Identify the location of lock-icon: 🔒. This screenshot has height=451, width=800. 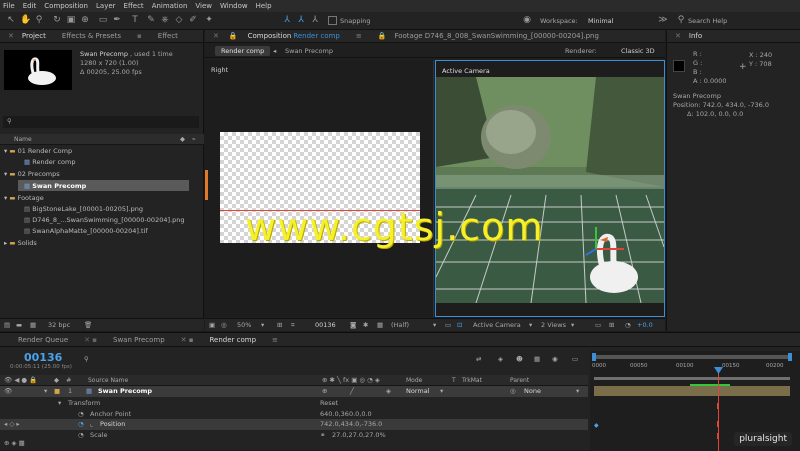
(233, 36).